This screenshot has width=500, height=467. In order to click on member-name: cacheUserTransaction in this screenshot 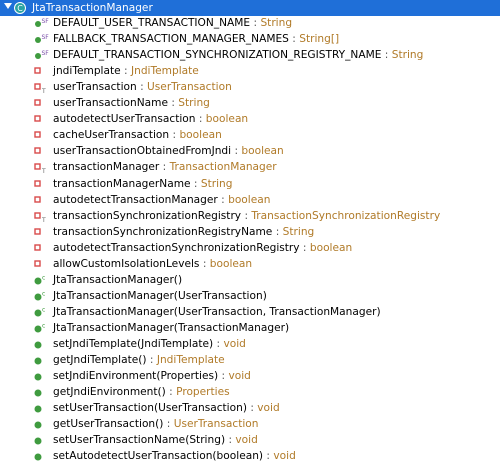, I will do `click(111, 135)`.